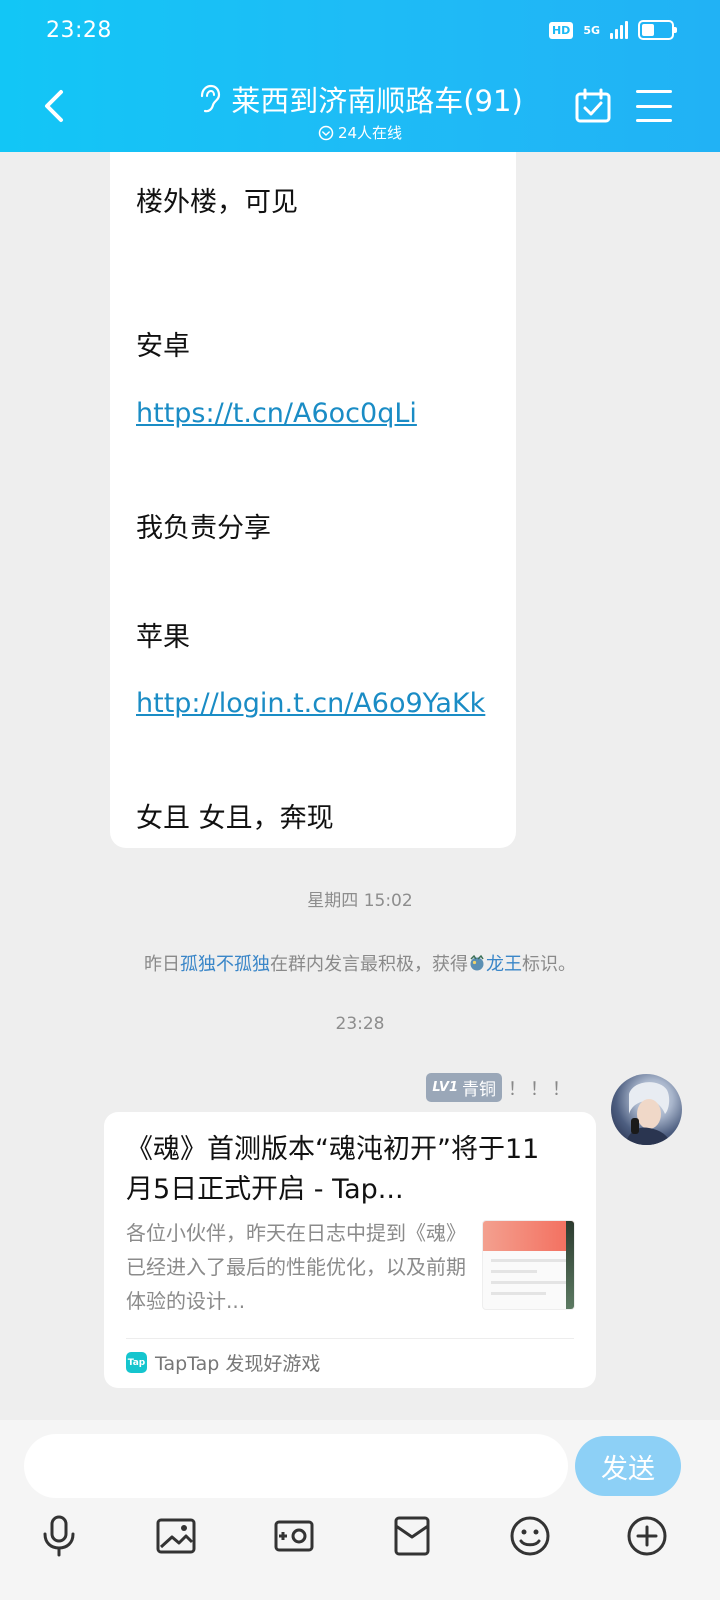 Image resolution: width=720 pixels, height=1600 pixels. I want to click on message-text: 楼外楼，可见, so click(217, 202).